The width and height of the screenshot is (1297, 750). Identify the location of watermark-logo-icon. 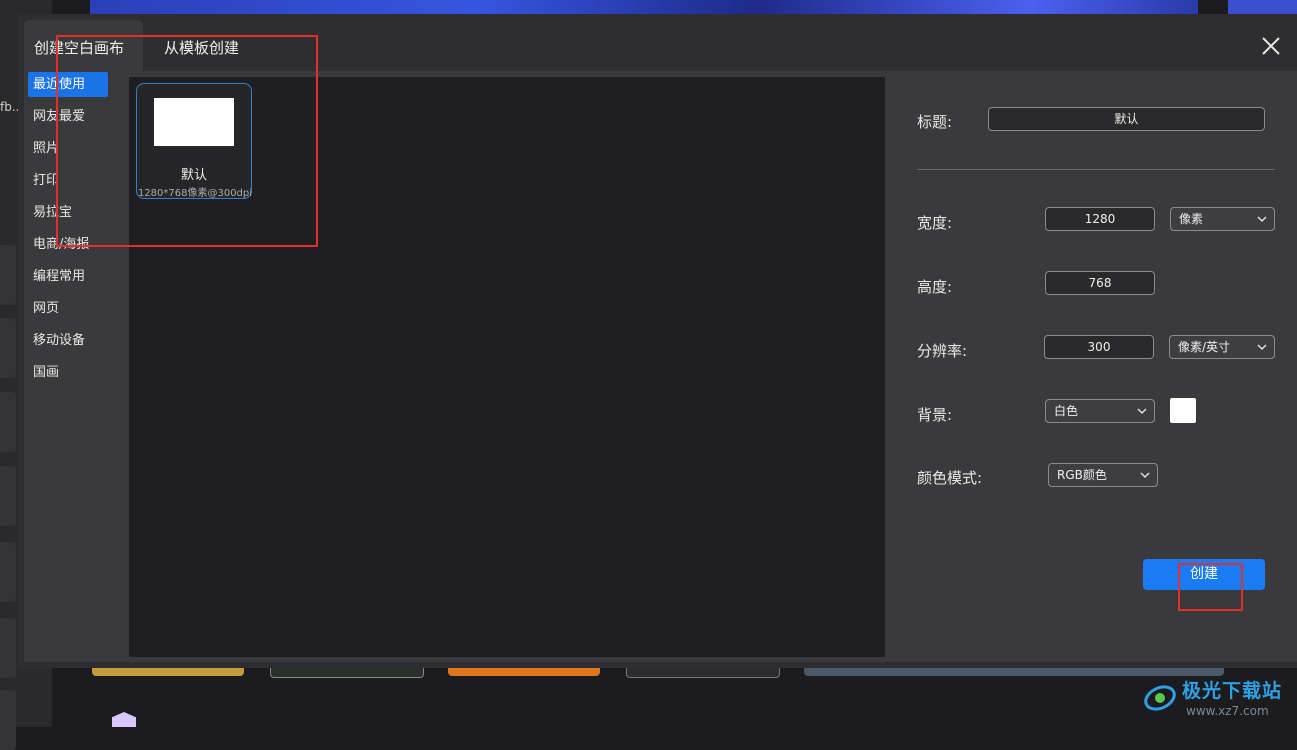
(1160, 698).